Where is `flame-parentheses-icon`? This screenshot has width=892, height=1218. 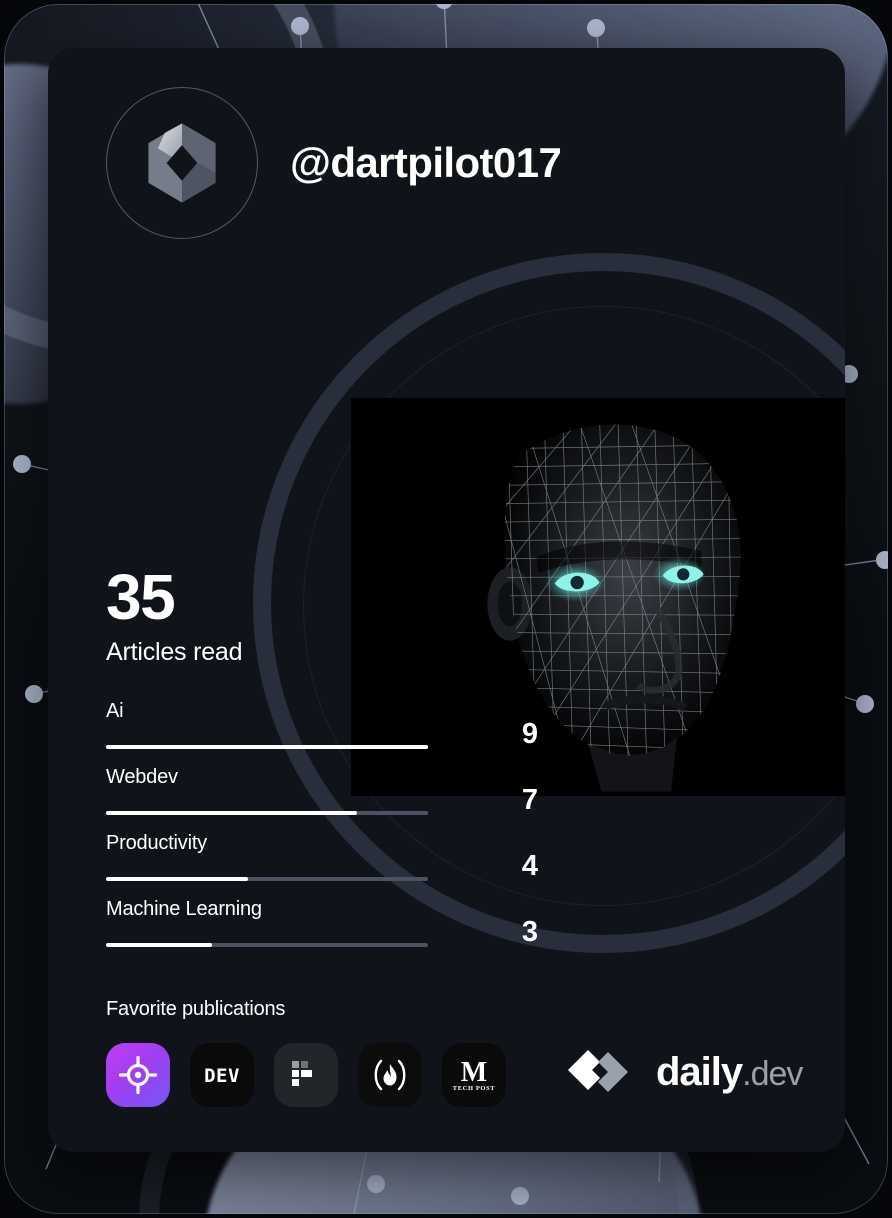 flame-parentheses-icon is located at coordinates (390, 1075).